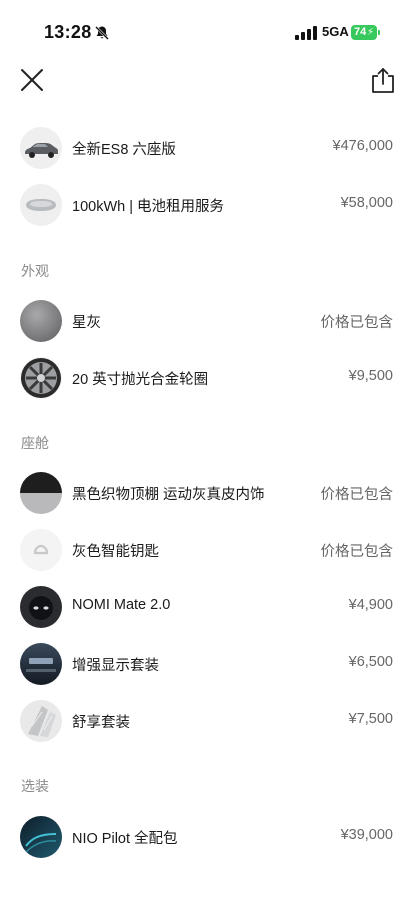 This screenshot has width=414, height=900. Describe the element at coordinates (140, 380) in the screenshot. I see `item-label: 20 英寸抛光合金轮圈` at that location.